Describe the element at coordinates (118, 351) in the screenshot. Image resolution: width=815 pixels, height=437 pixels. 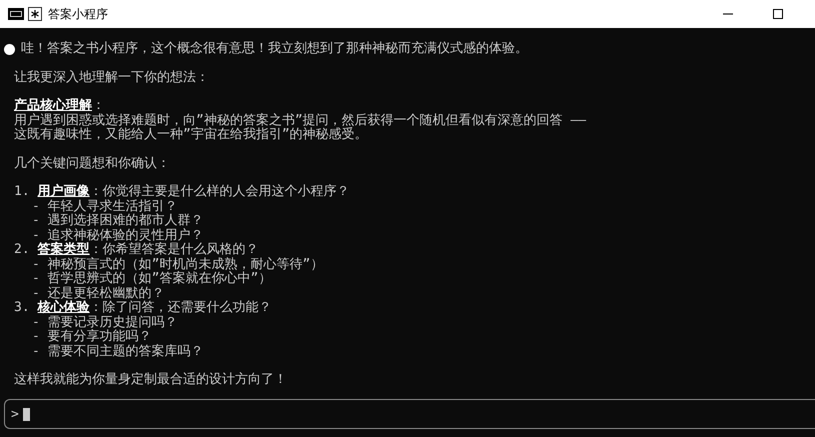
I see `option-text: - 需要不同主题的答案库吗？` at that location.